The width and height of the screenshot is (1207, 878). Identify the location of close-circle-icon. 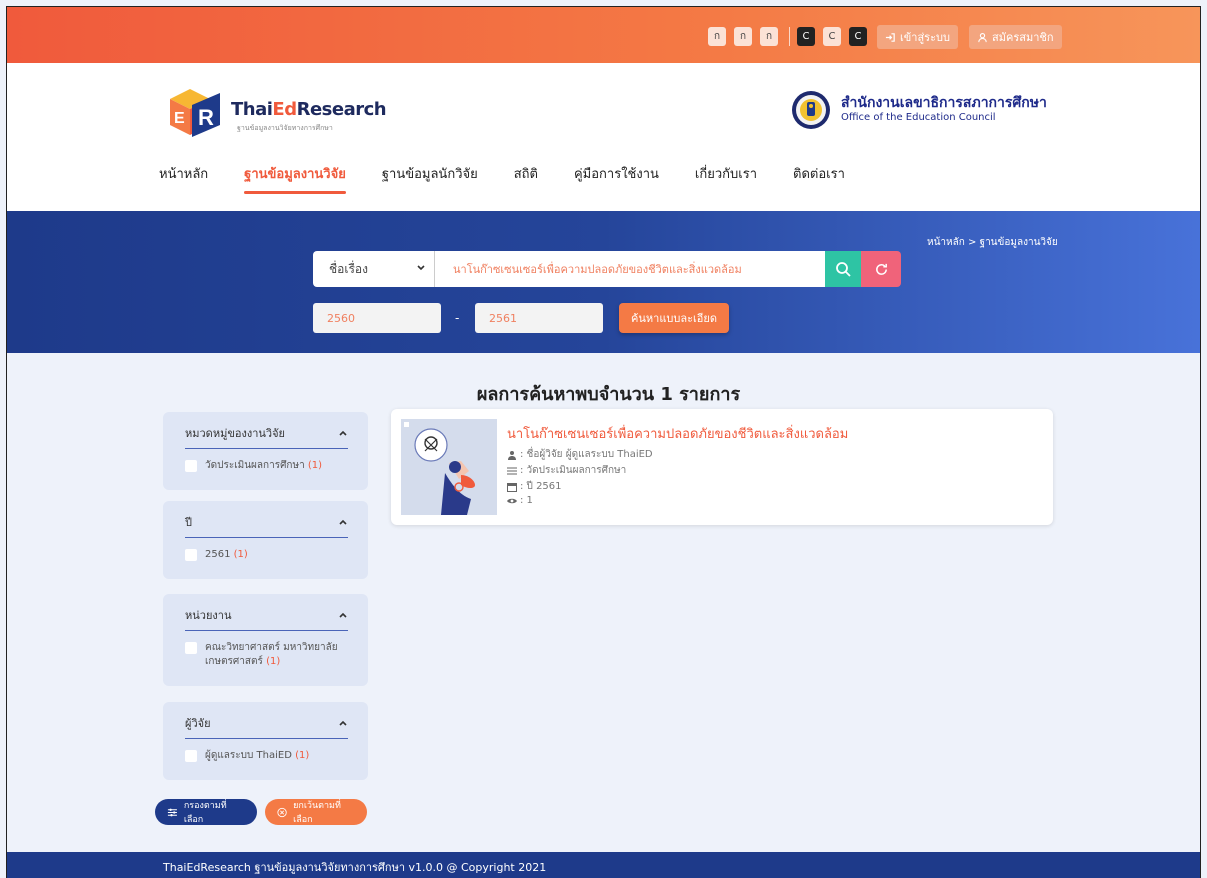
(282, 812).